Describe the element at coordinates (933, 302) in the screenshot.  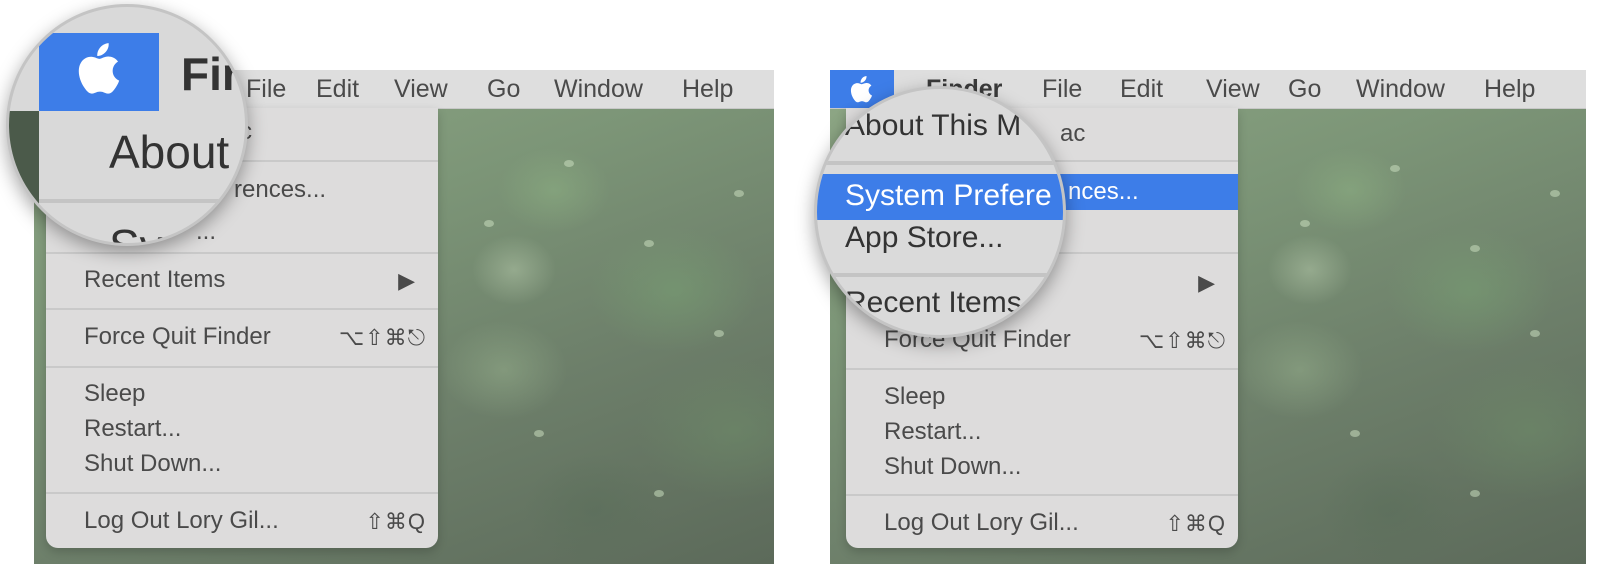
I see `magnified-recent-items-label: Recent Items` at that location.